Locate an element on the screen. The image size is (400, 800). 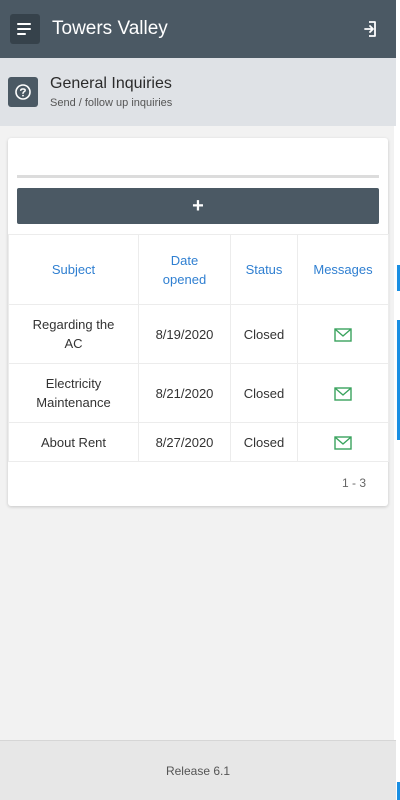
date-cell: 8/21/2020 is located at coordinates (184, 393).